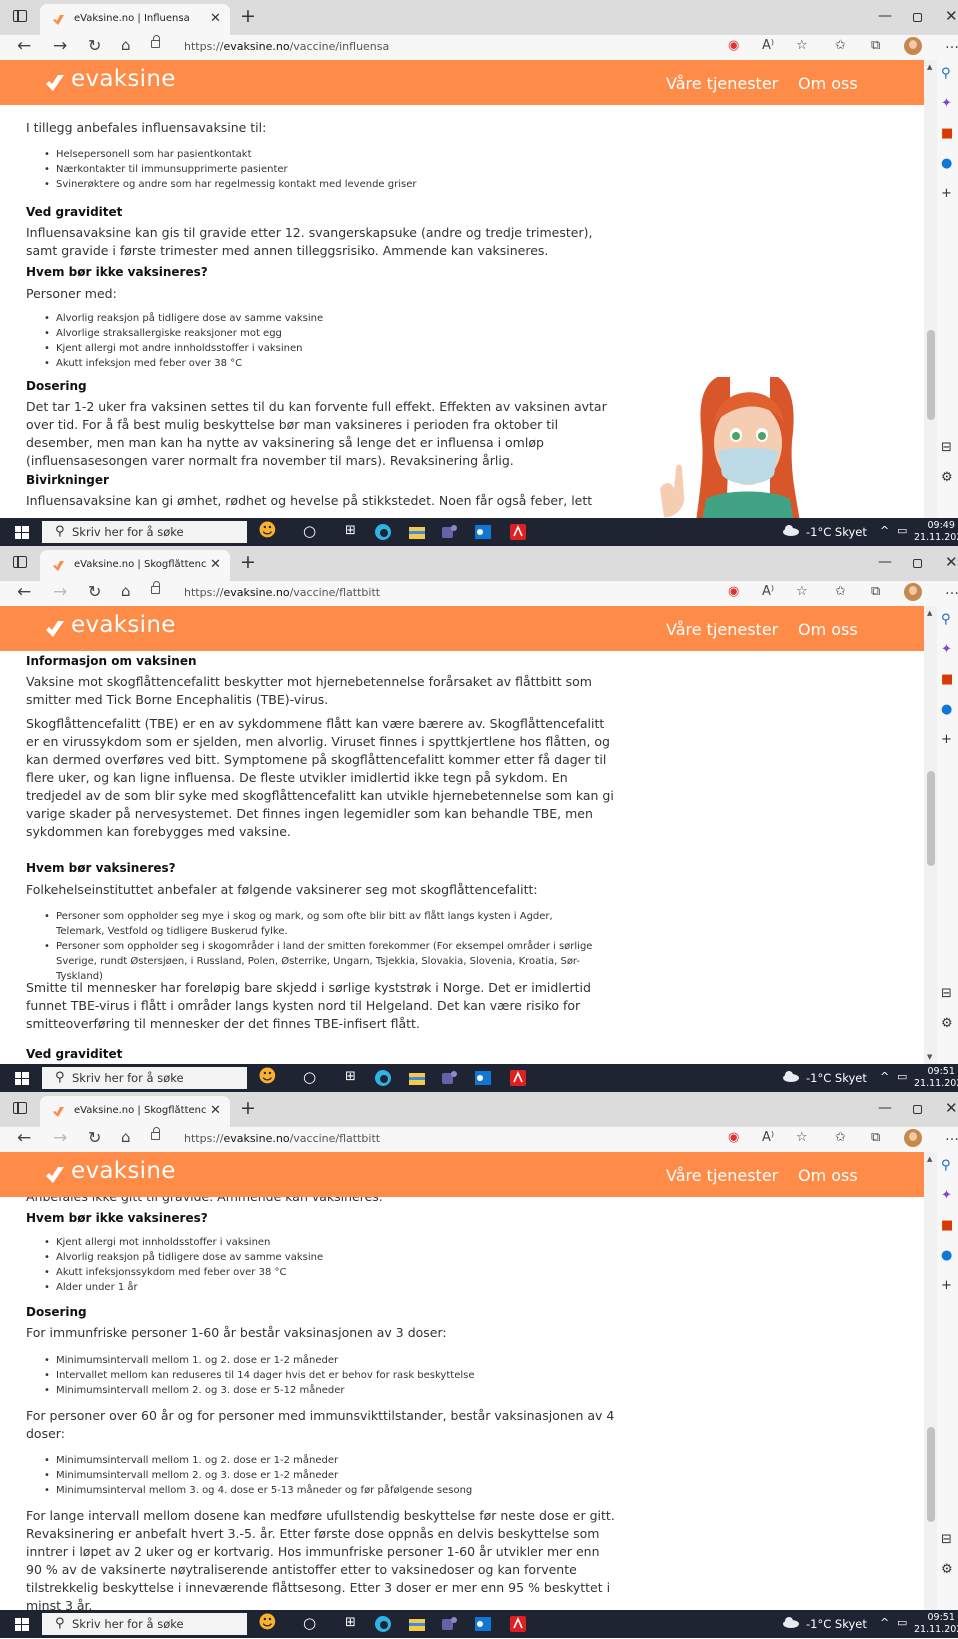  What do you see at coordinates (55, 629) in the screenshot?
I see `evaksine-logo-icon` at bounding box center [55, 629].